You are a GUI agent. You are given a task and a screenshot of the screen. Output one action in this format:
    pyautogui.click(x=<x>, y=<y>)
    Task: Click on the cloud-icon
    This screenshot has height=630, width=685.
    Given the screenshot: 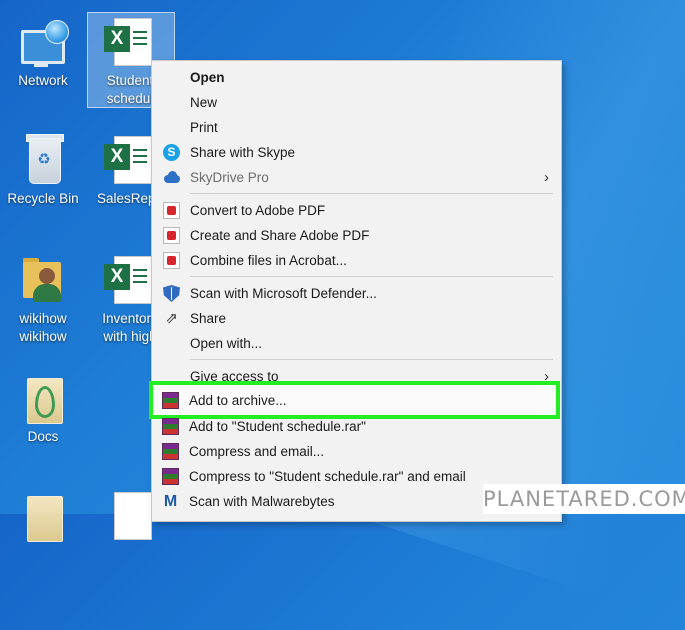 What is the action you would take?
    pyautogui.click(x=171, y=177)
    